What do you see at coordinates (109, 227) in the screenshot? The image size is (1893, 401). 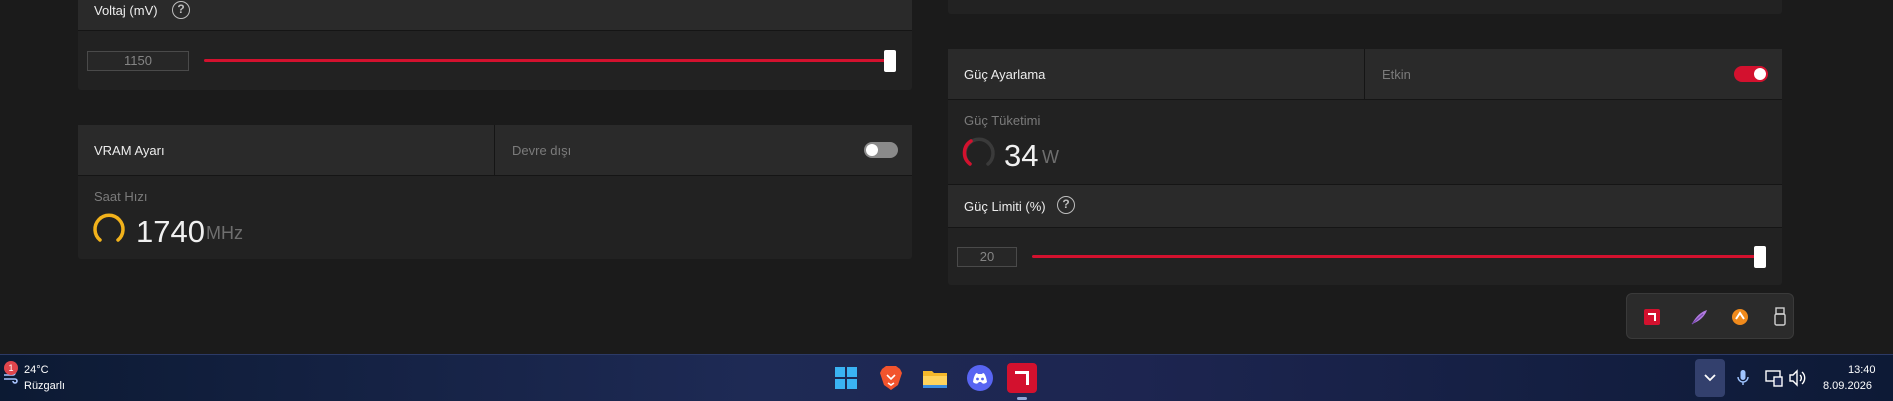 I see `clock-gauge-icon` at bounding box center [109, 227].